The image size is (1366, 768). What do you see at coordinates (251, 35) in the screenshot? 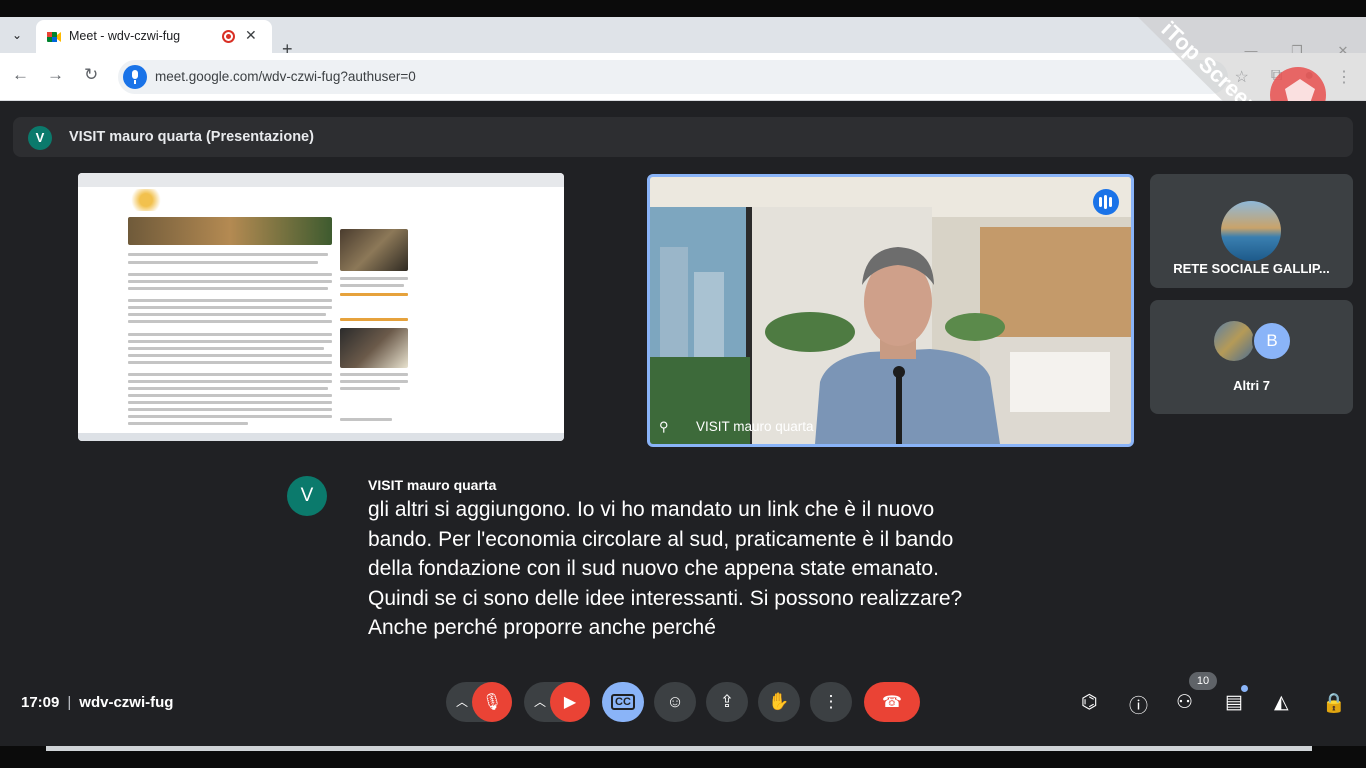
I see `close-tab-icon: ✕` at bounding box center [251, 35].